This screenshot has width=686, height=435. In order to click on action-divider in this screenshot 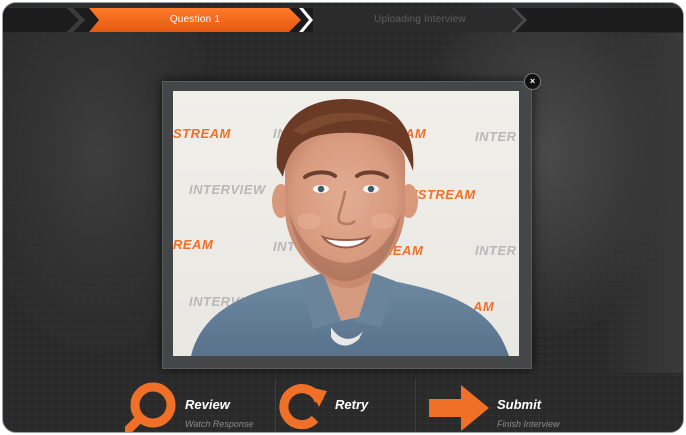, I will do `click(415, 405)`.